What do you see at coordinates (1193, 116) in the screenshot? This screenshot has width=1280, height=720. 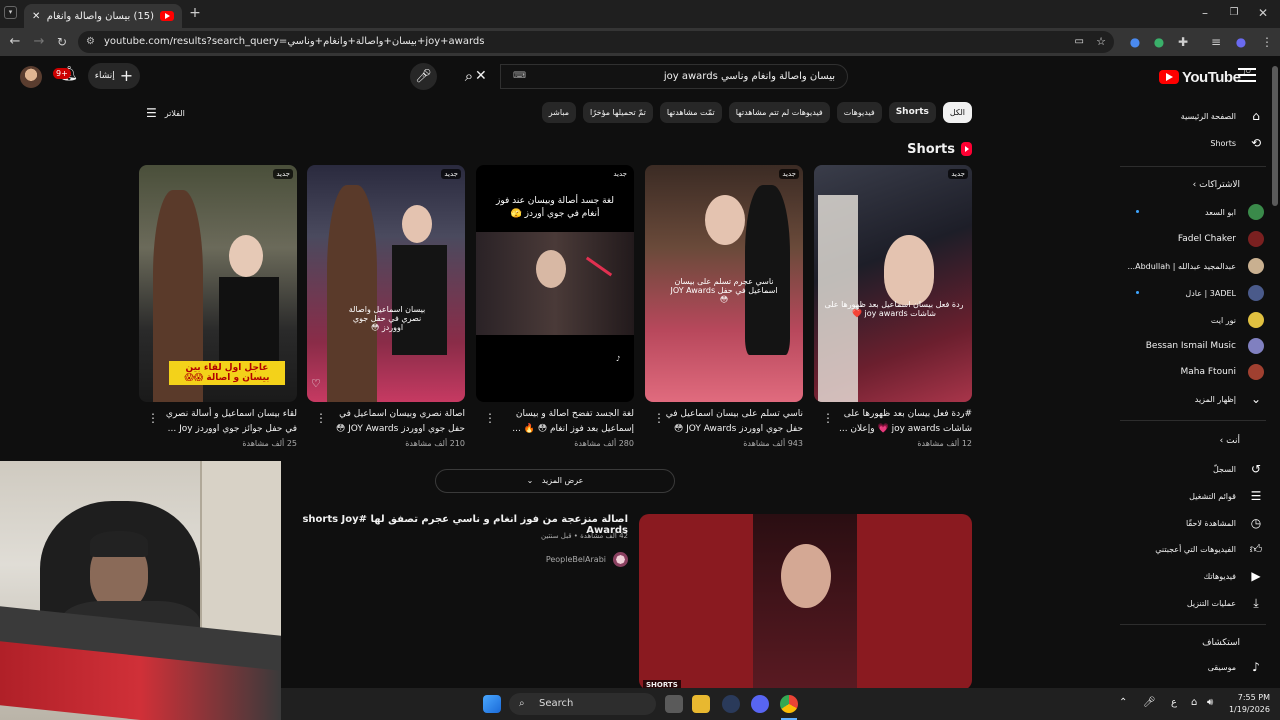 I see `sidebar-item-home: ⌂ الصفحة الرئيسية` at bounding box center [1193, 116].